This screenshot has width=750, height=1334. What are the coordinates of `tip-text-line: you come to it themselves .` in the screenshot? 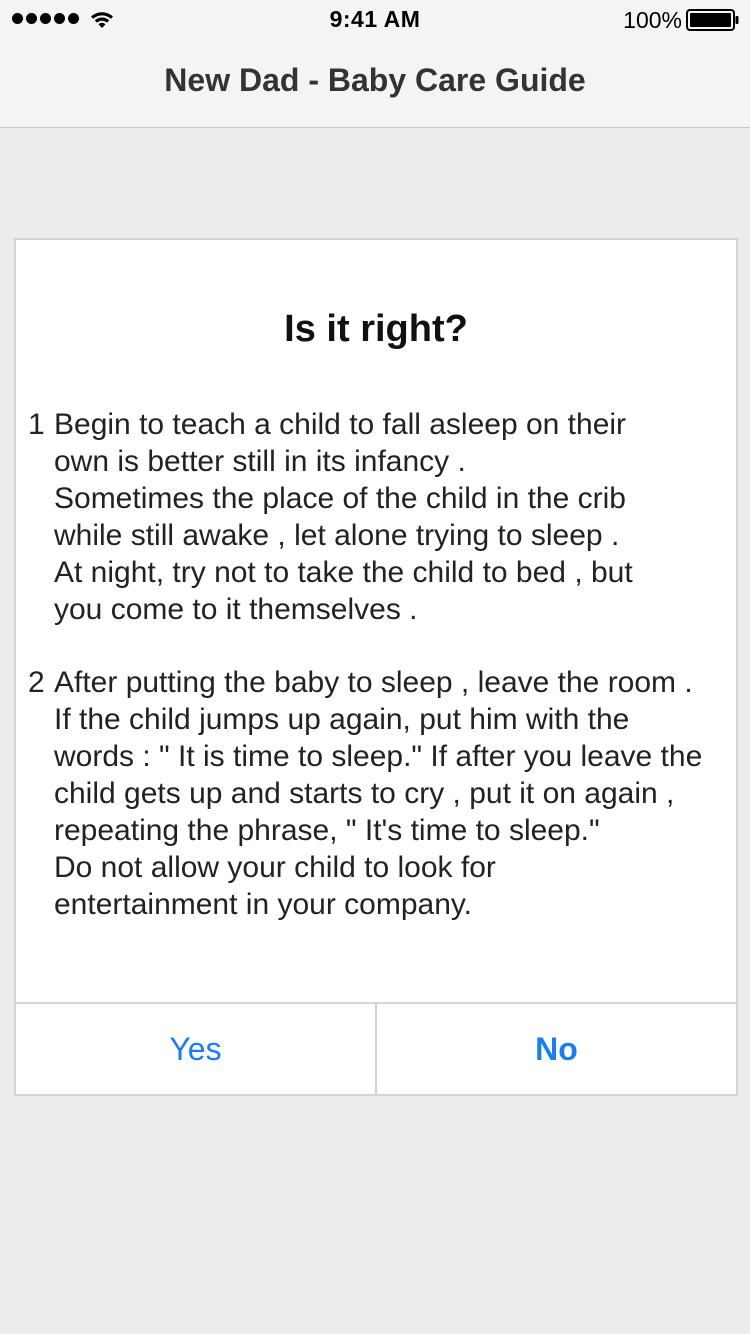 It's located at (236, 609).